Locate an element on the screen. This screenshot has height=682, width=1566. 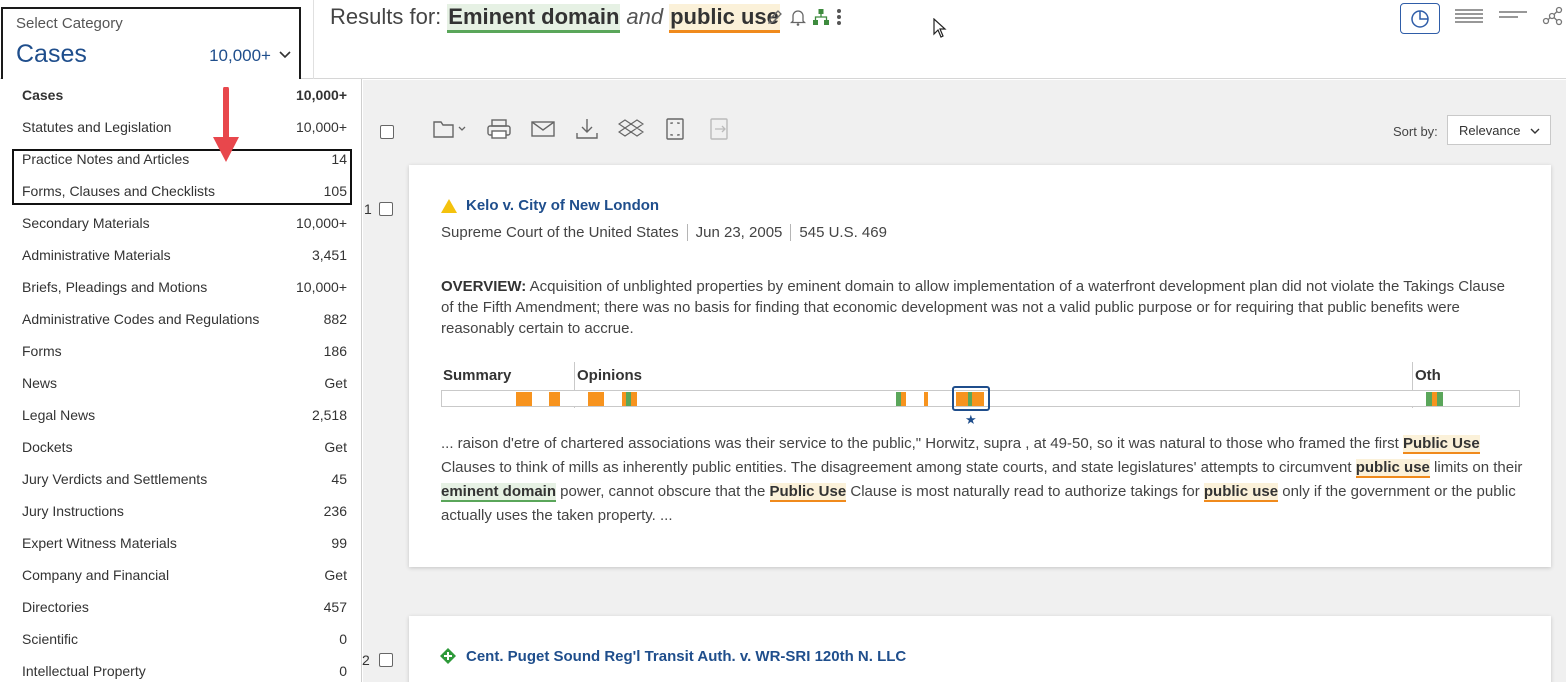
edit-pencil-icon is located at coordinates (775, 17).